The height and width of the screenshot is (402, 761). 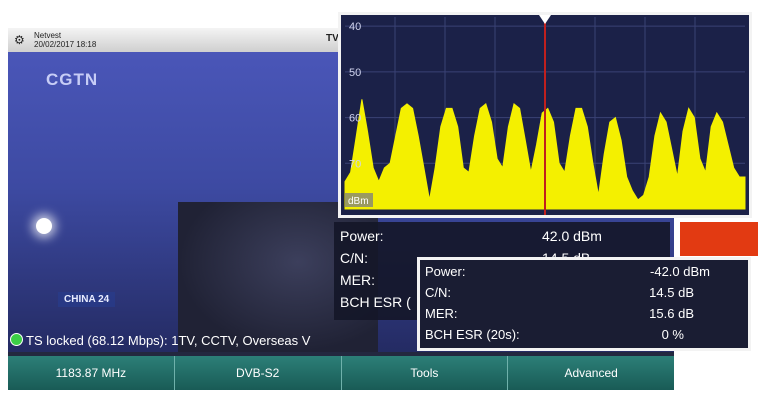 What do you see at coordinates (44, 226) in the screenshot?
I see `studio-light` at bounding box center [44, 226].